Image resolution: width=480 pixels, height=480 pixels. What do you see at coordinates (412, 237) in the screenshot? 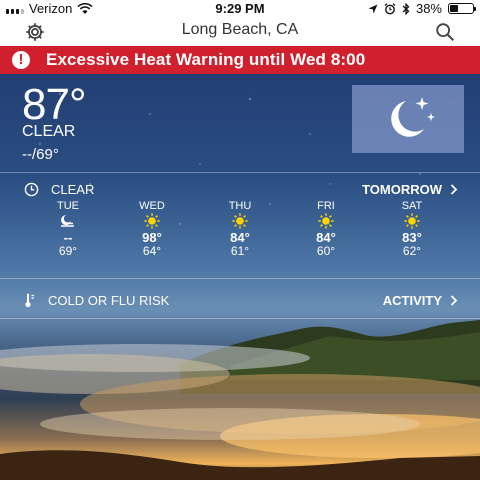
I see `day-high: 83°` at bounding box center [412, 237].